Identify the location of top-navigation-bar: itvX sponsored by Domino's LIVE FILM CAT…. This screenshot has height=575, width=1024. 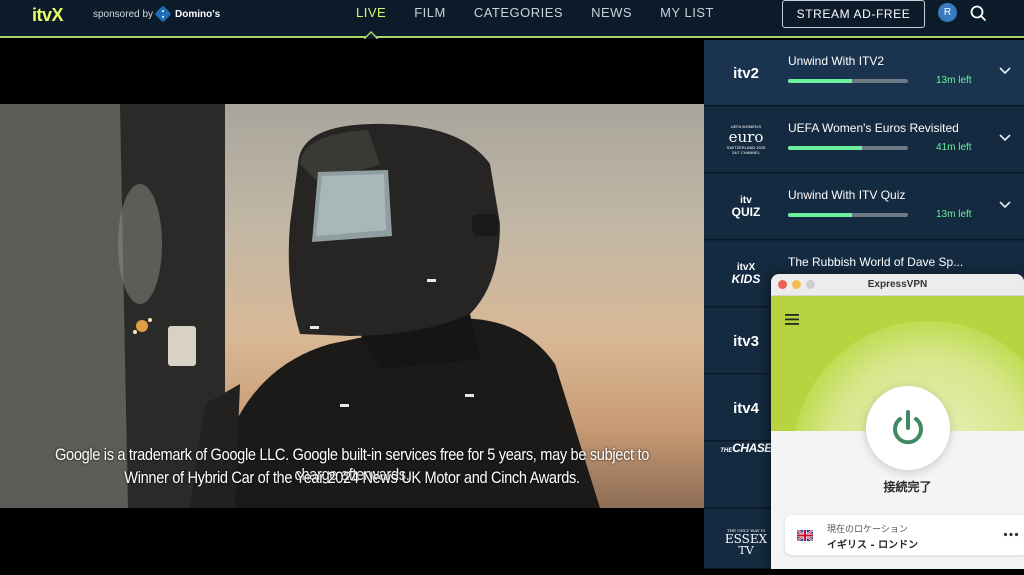
(512, 19).